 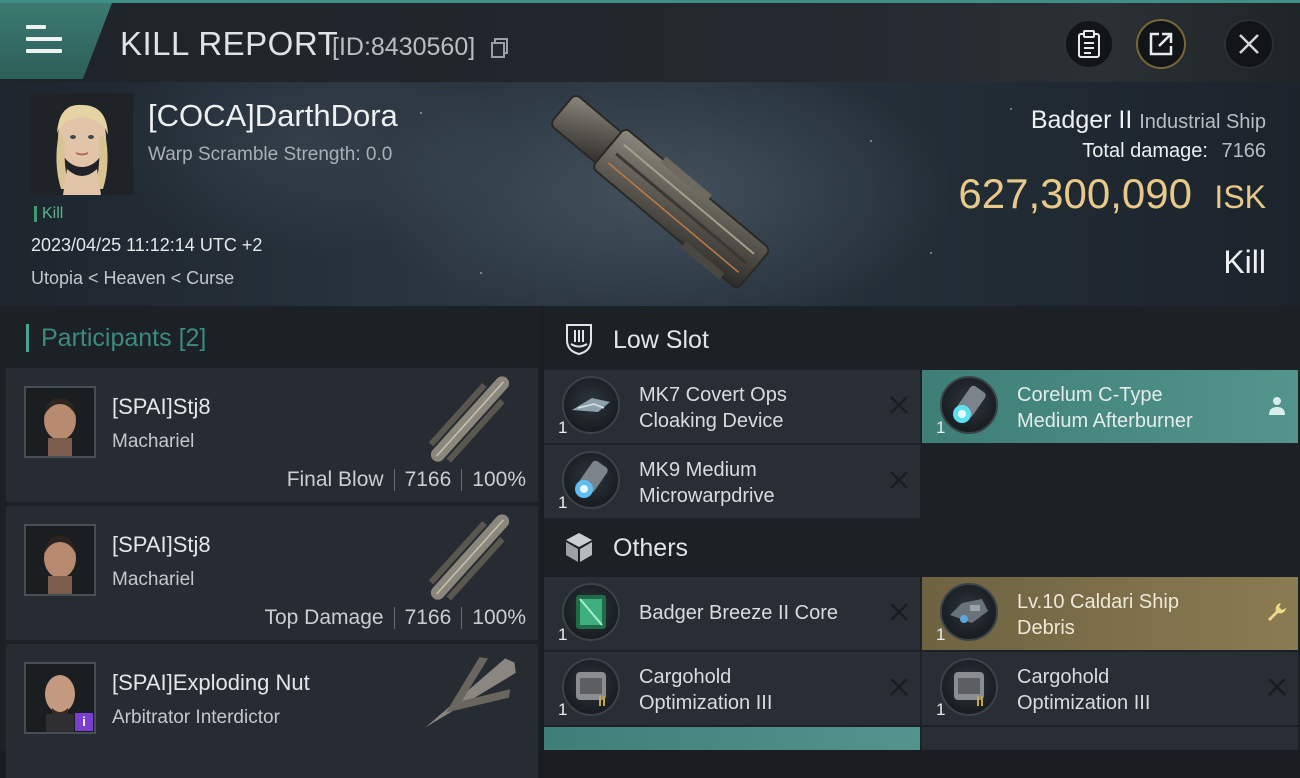 I want to click on warp-scramble-strength: Warp Scramble Strength: 0.0, so click(x=270, y=154).